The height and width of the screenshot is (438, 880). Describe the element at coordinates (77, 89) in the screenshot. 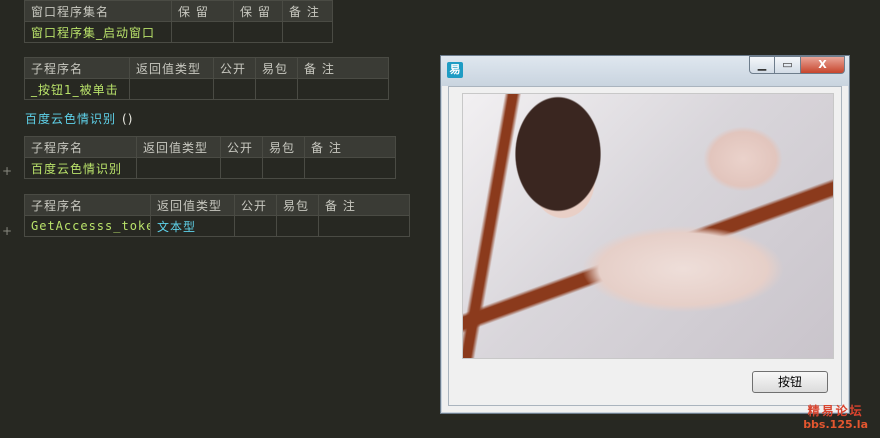

I see `sub-name-cell: _按钮1_被单击` at that location.